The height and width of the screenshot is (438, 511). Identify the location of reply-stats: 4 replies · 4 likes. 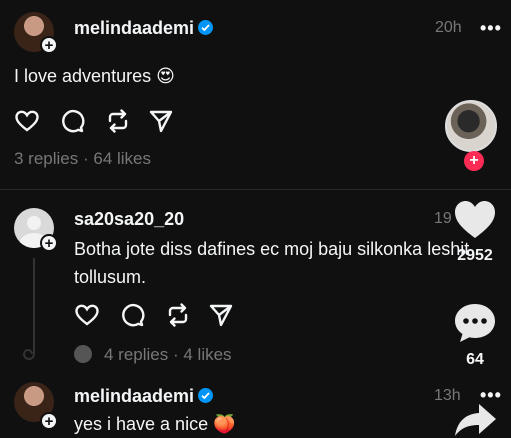
(168, 355).